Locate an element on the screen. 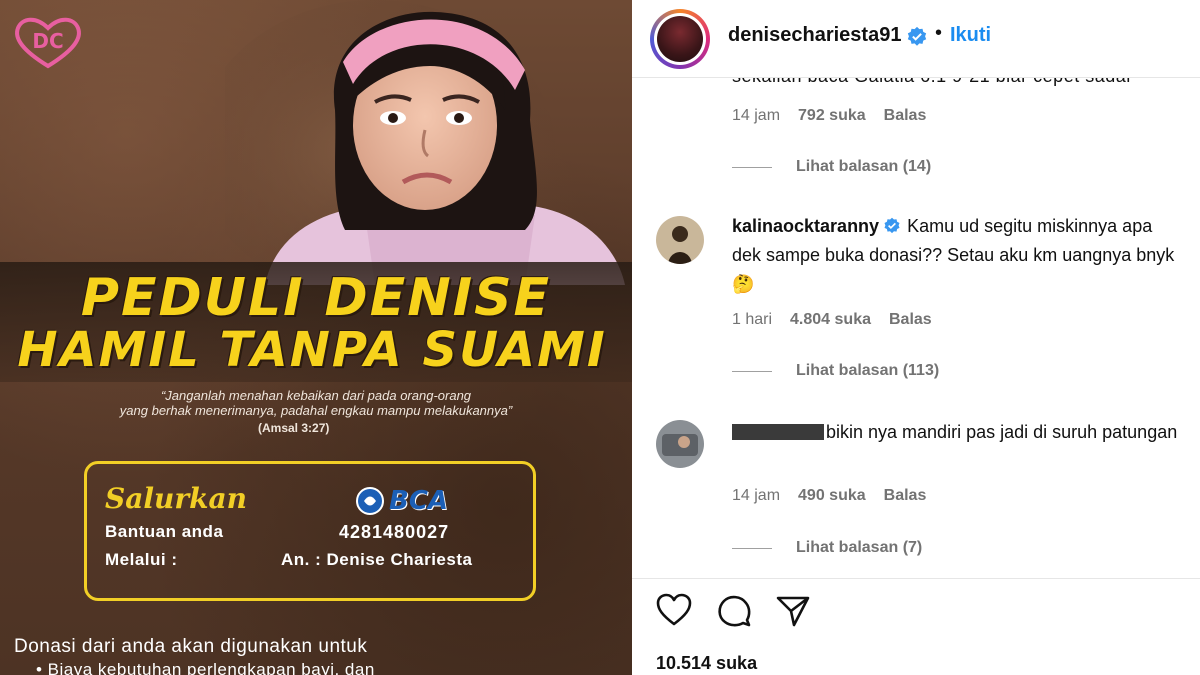  bca-emblem-icon is located at coordinates (370, 501).